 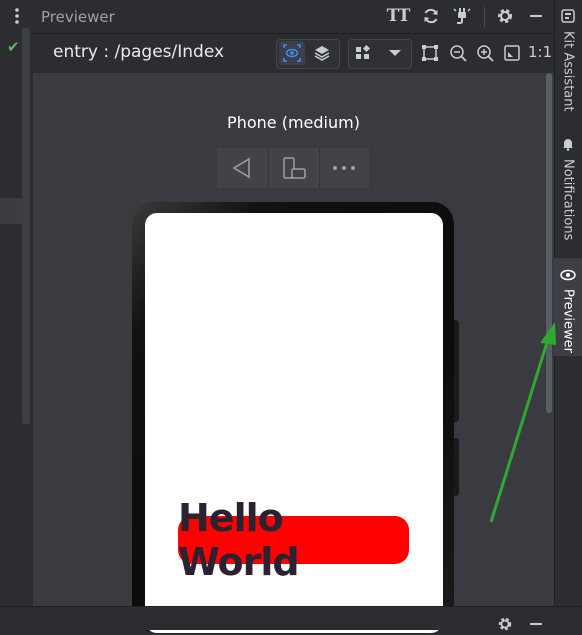 What do you see at coordinates (293, 122) in the screenshot?
I see `device-name: Phone (medium)` at bounding box center [293, 122].